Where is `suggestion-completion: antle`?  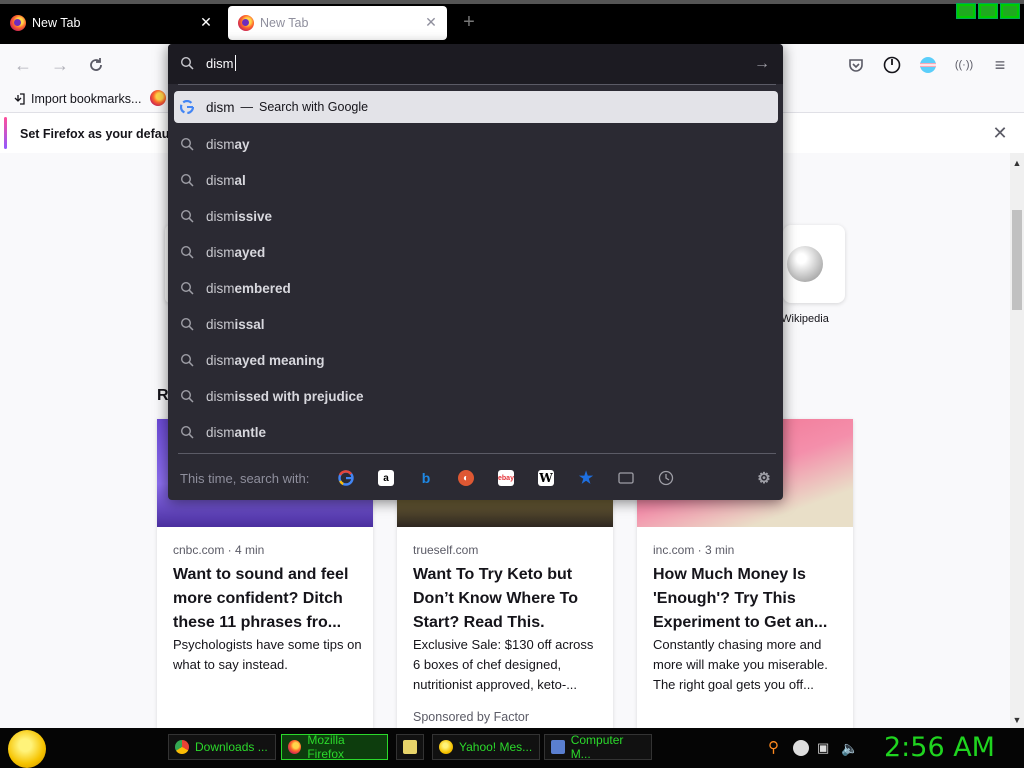 suggestion-completion: antle is located at coordinates (250, 432).